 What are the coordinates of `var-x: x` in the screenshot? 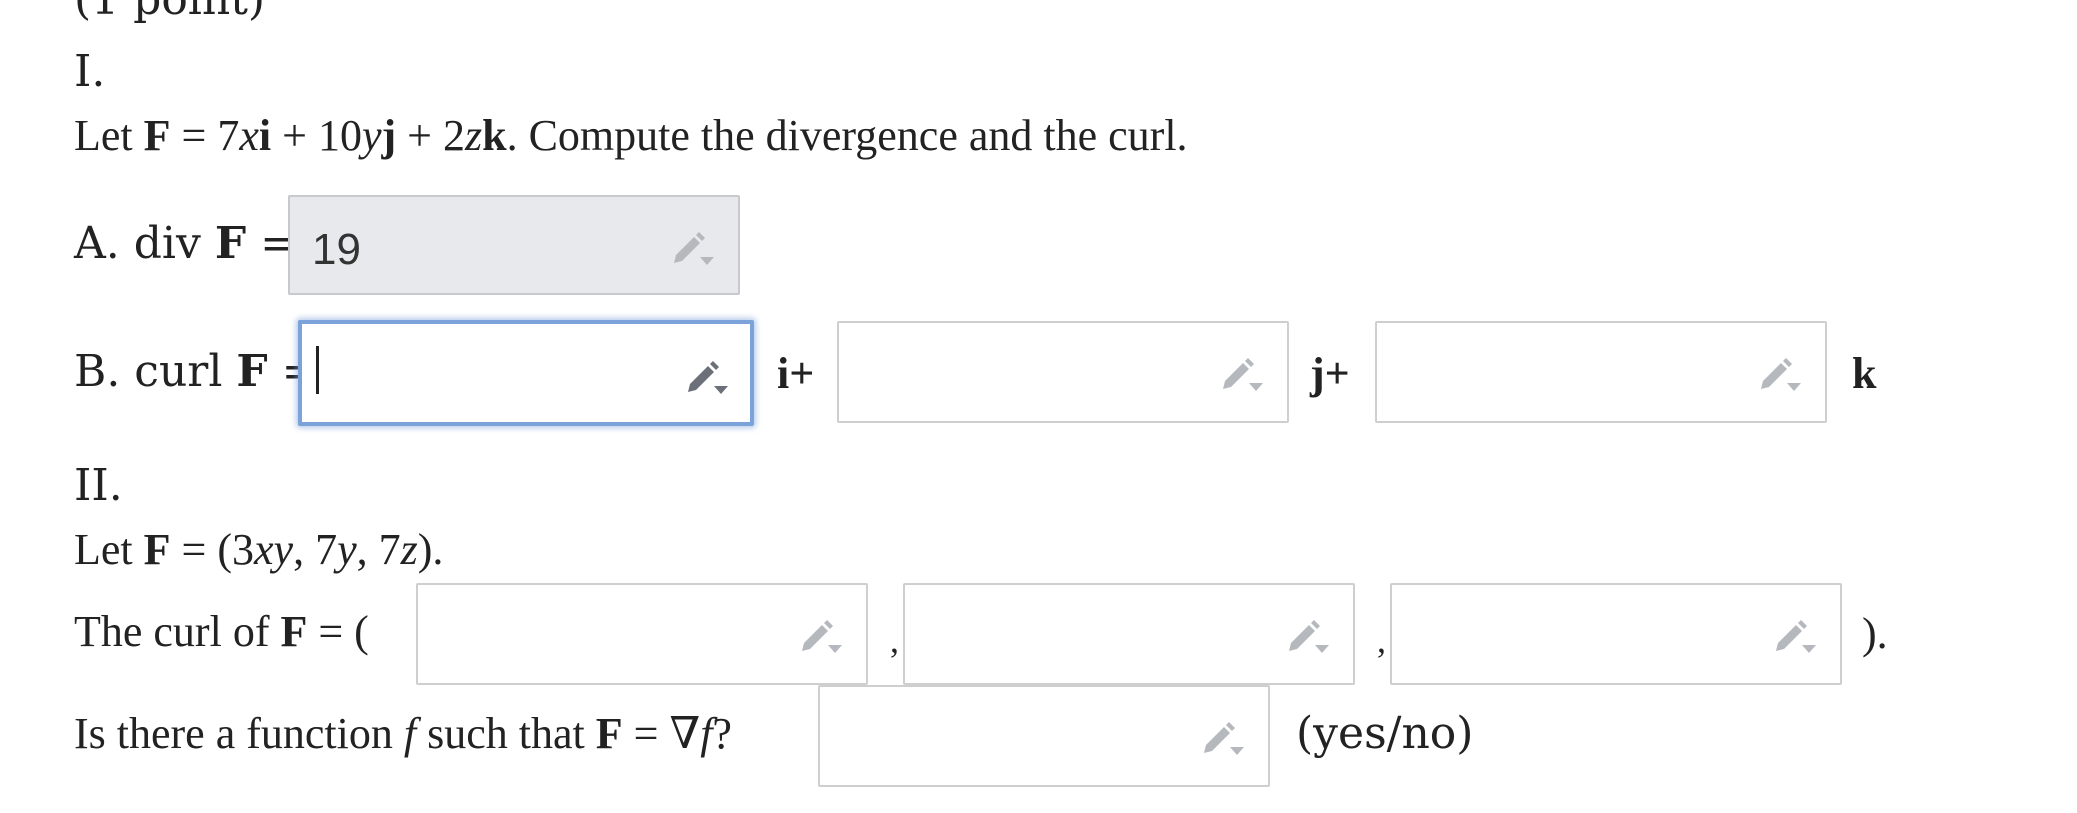 It's located at (249, 135).